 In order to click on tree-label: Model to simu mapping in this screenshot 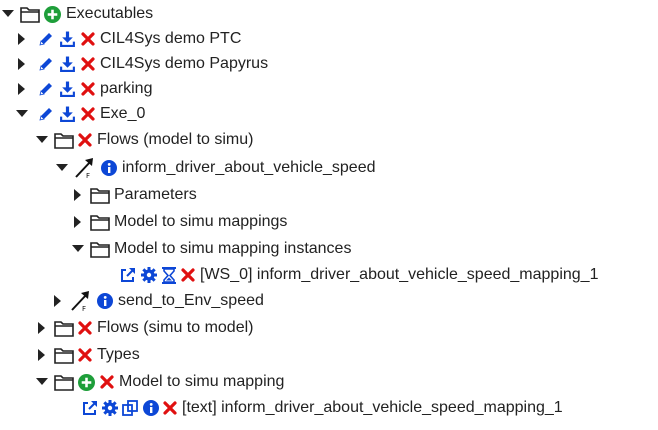, I will do `click(201, 382)`.